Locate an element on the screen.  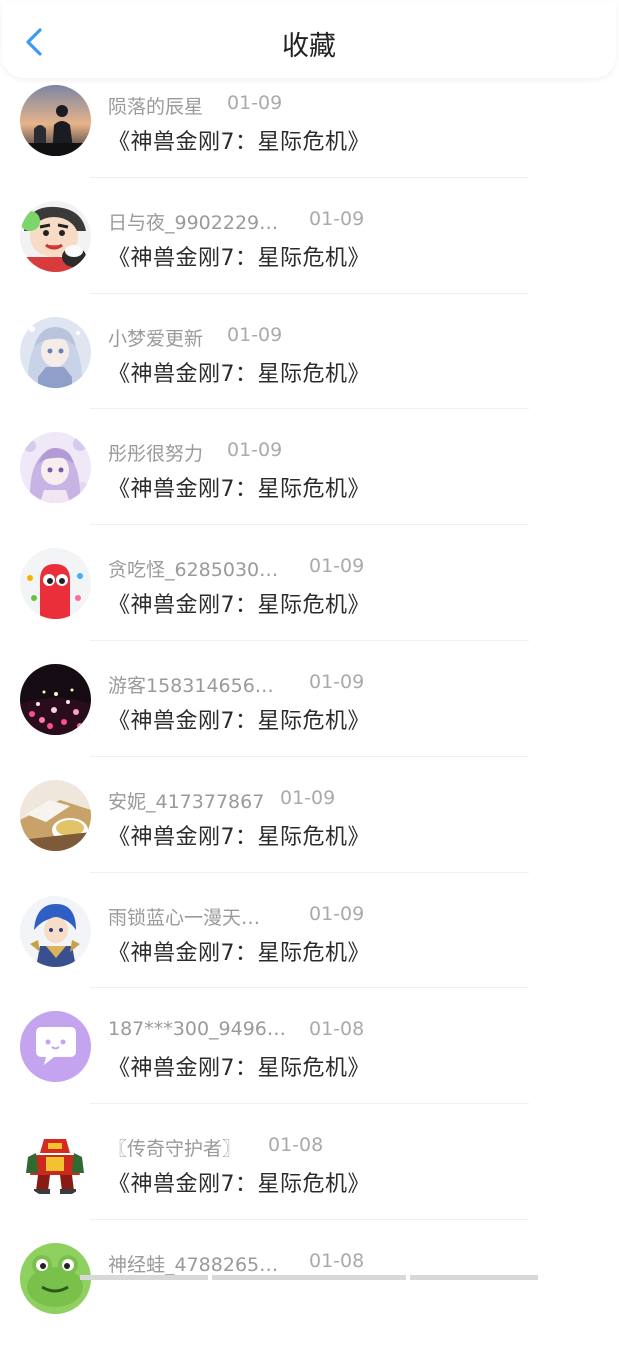
cartoon-boy-avatar-icon is located at coordinates (55, 236).